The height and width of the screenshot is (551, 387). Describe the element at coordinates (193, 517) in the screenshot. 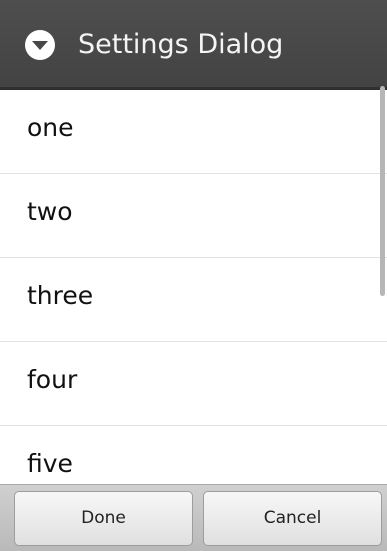

I see `dialog-button-bar: Done Cancel` at that location.